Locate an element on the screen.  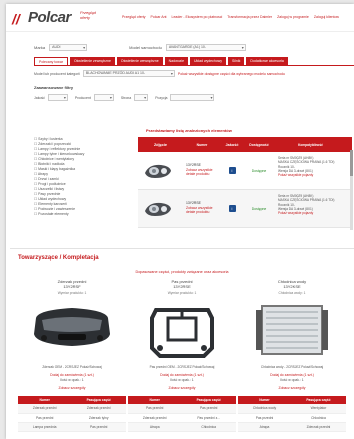
table-header-cell: Pasująca część is located at coordinates (318, 400).